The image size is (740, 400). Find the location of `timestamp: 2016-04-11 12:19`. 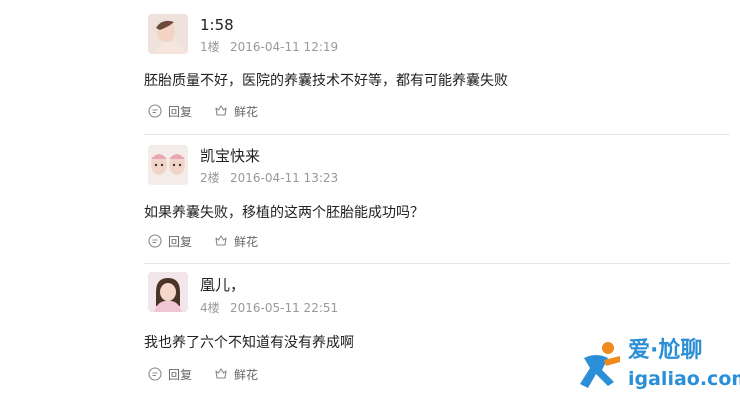

timestamp: 2016-04-11 12:19 is located at coordinates (284, 47).